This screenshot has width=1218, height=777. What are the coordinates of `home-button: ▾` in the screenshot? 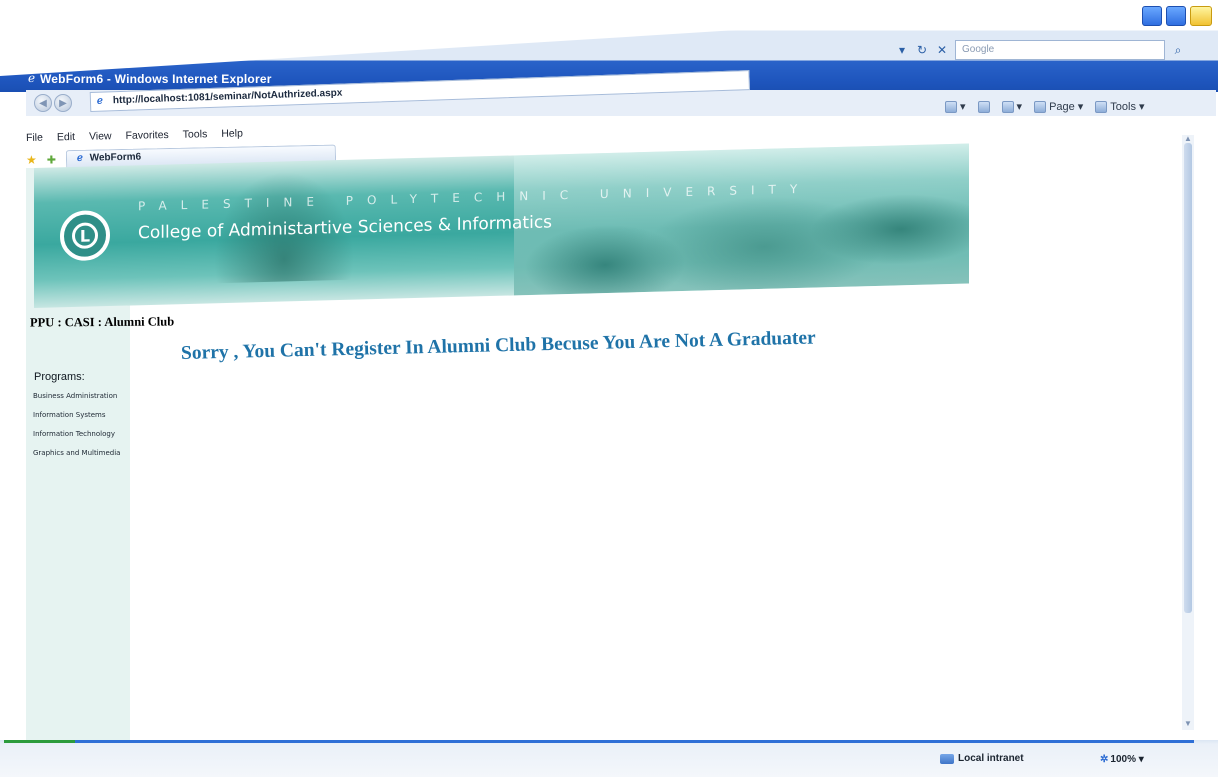 It's located at (955, 106).